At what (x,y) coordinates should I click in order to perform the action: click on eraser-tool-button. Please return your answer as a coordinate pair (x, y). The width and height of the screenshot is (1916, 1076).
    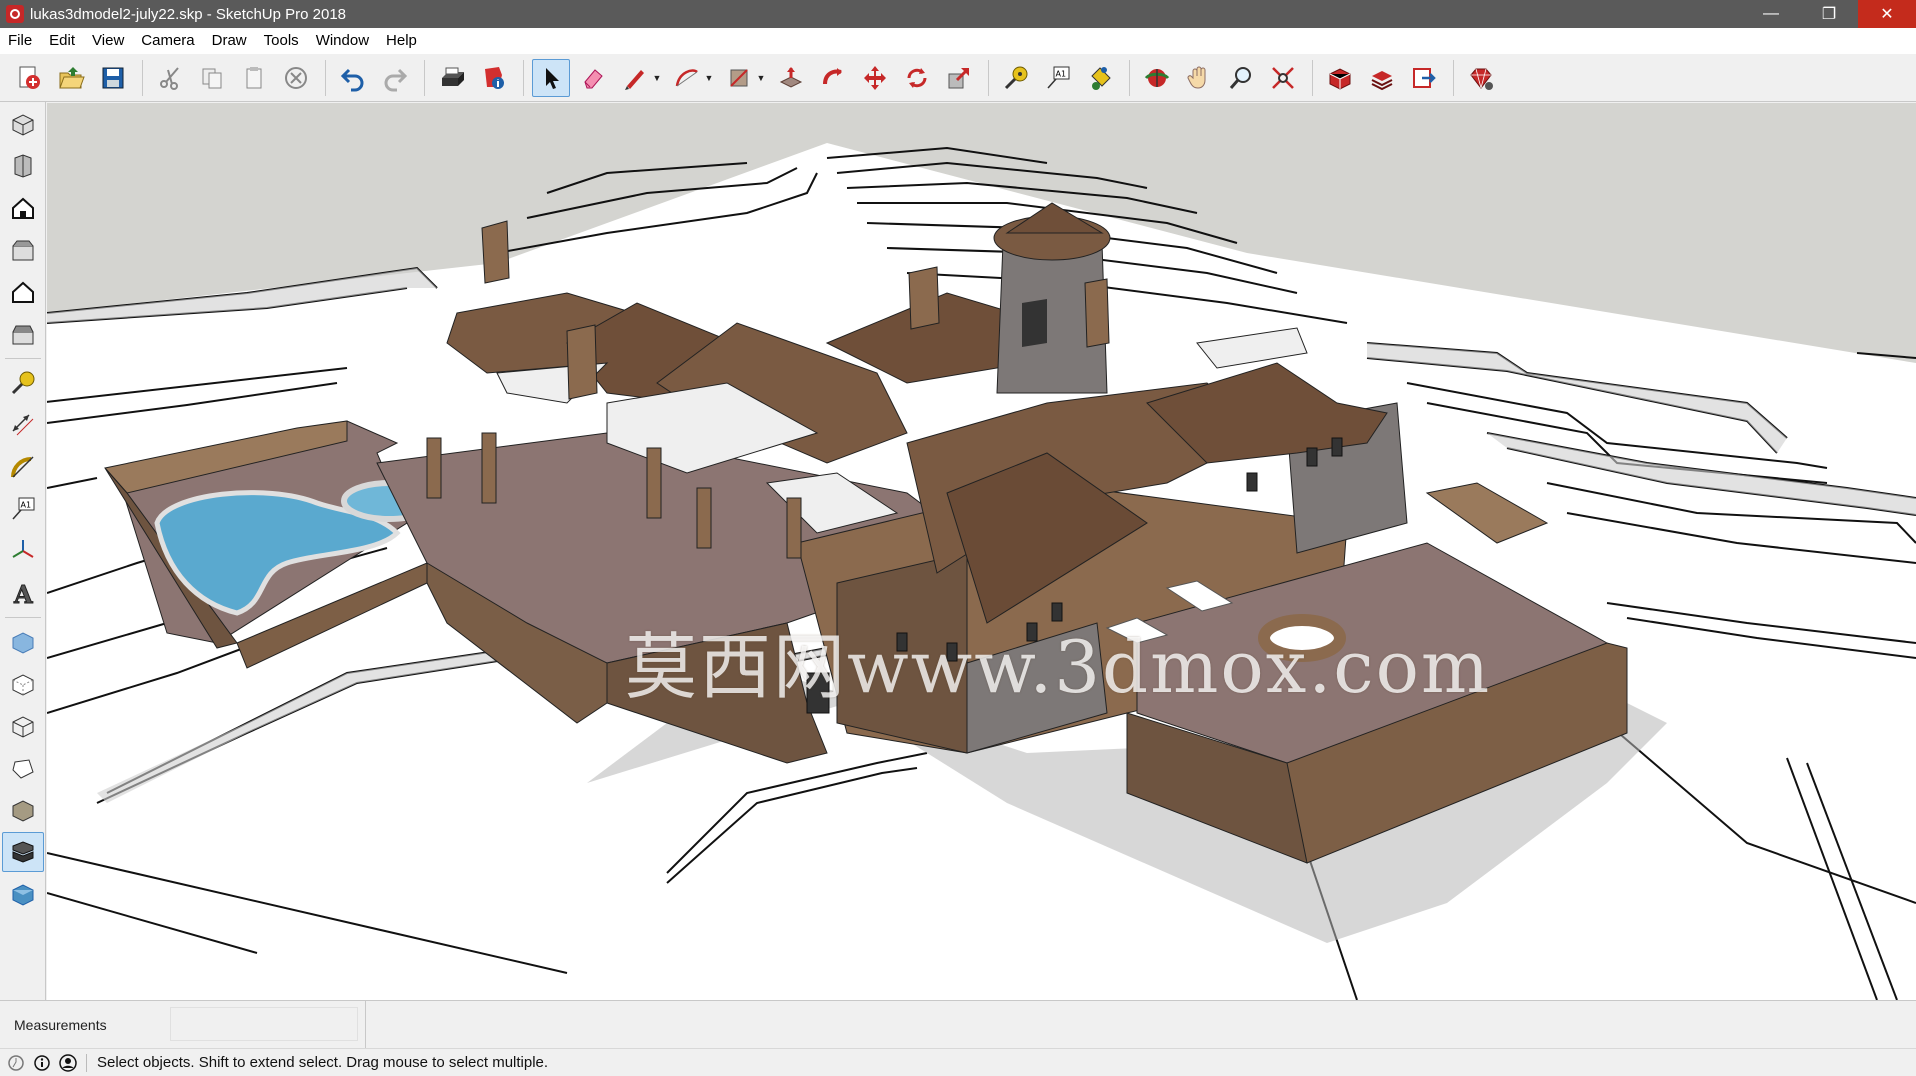
    Looking at the image, I should click on (593, 78).